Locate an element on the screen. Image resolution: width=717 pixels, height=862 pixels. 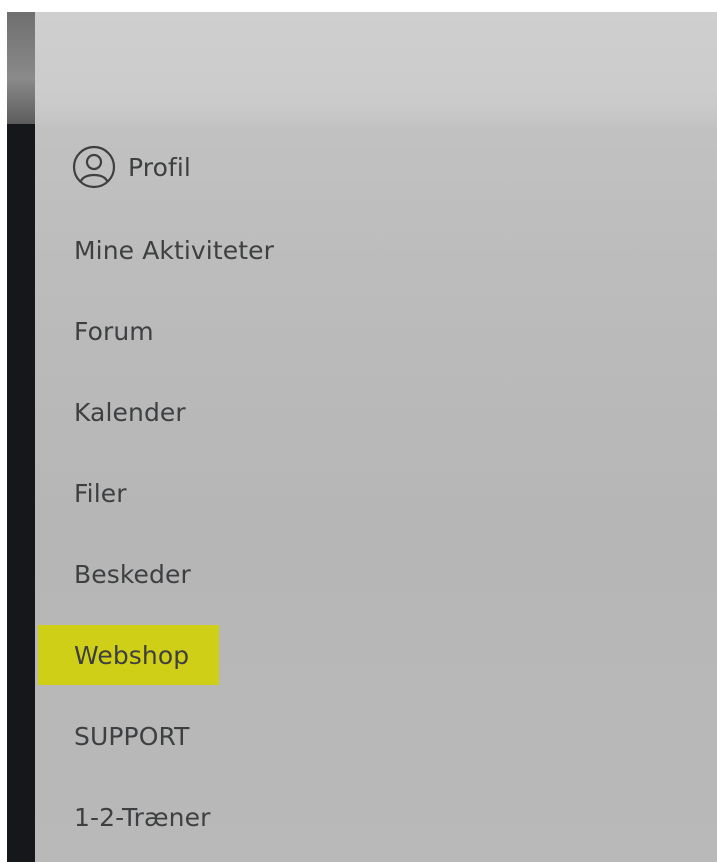
menu-item-support: SUPPORT is located at coordinates (376, 736).